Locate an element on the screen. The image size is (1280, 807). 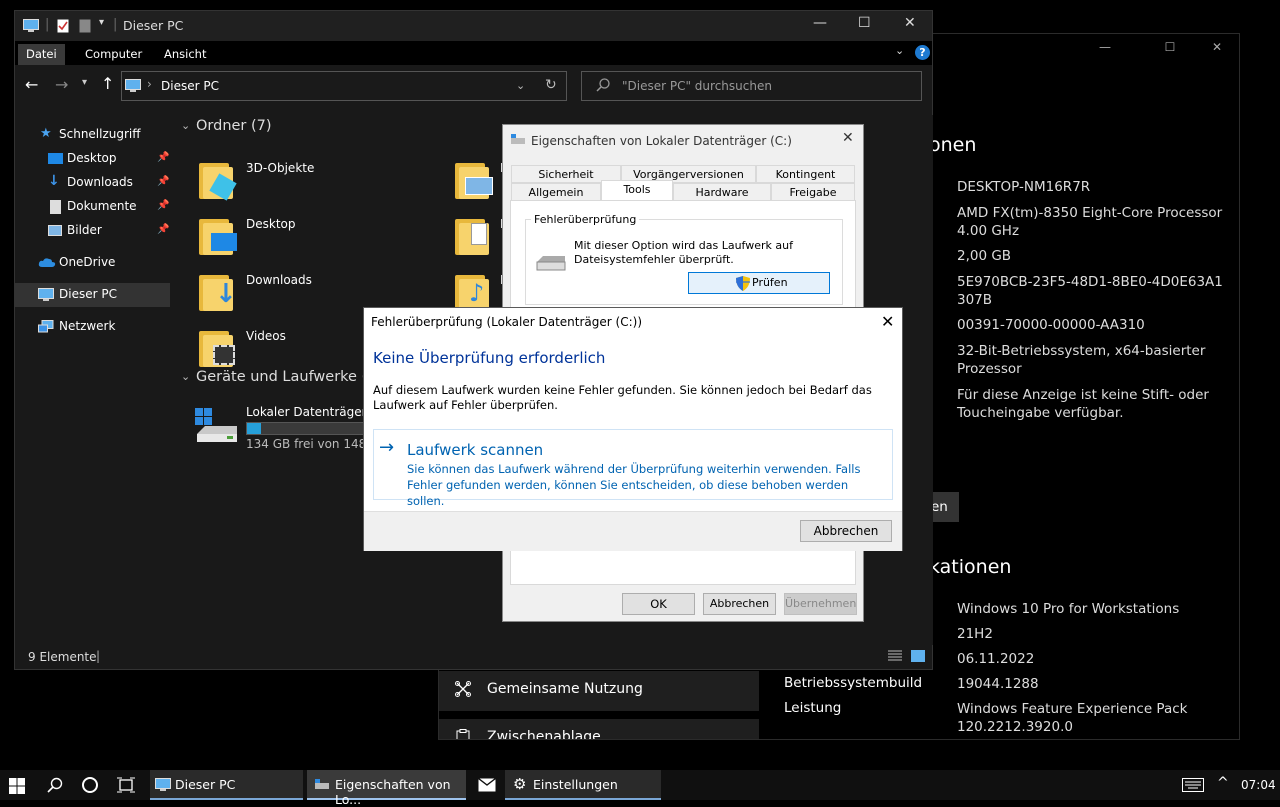
nav-pictures: Bilder 📌 is located at coordinates (94, 231).